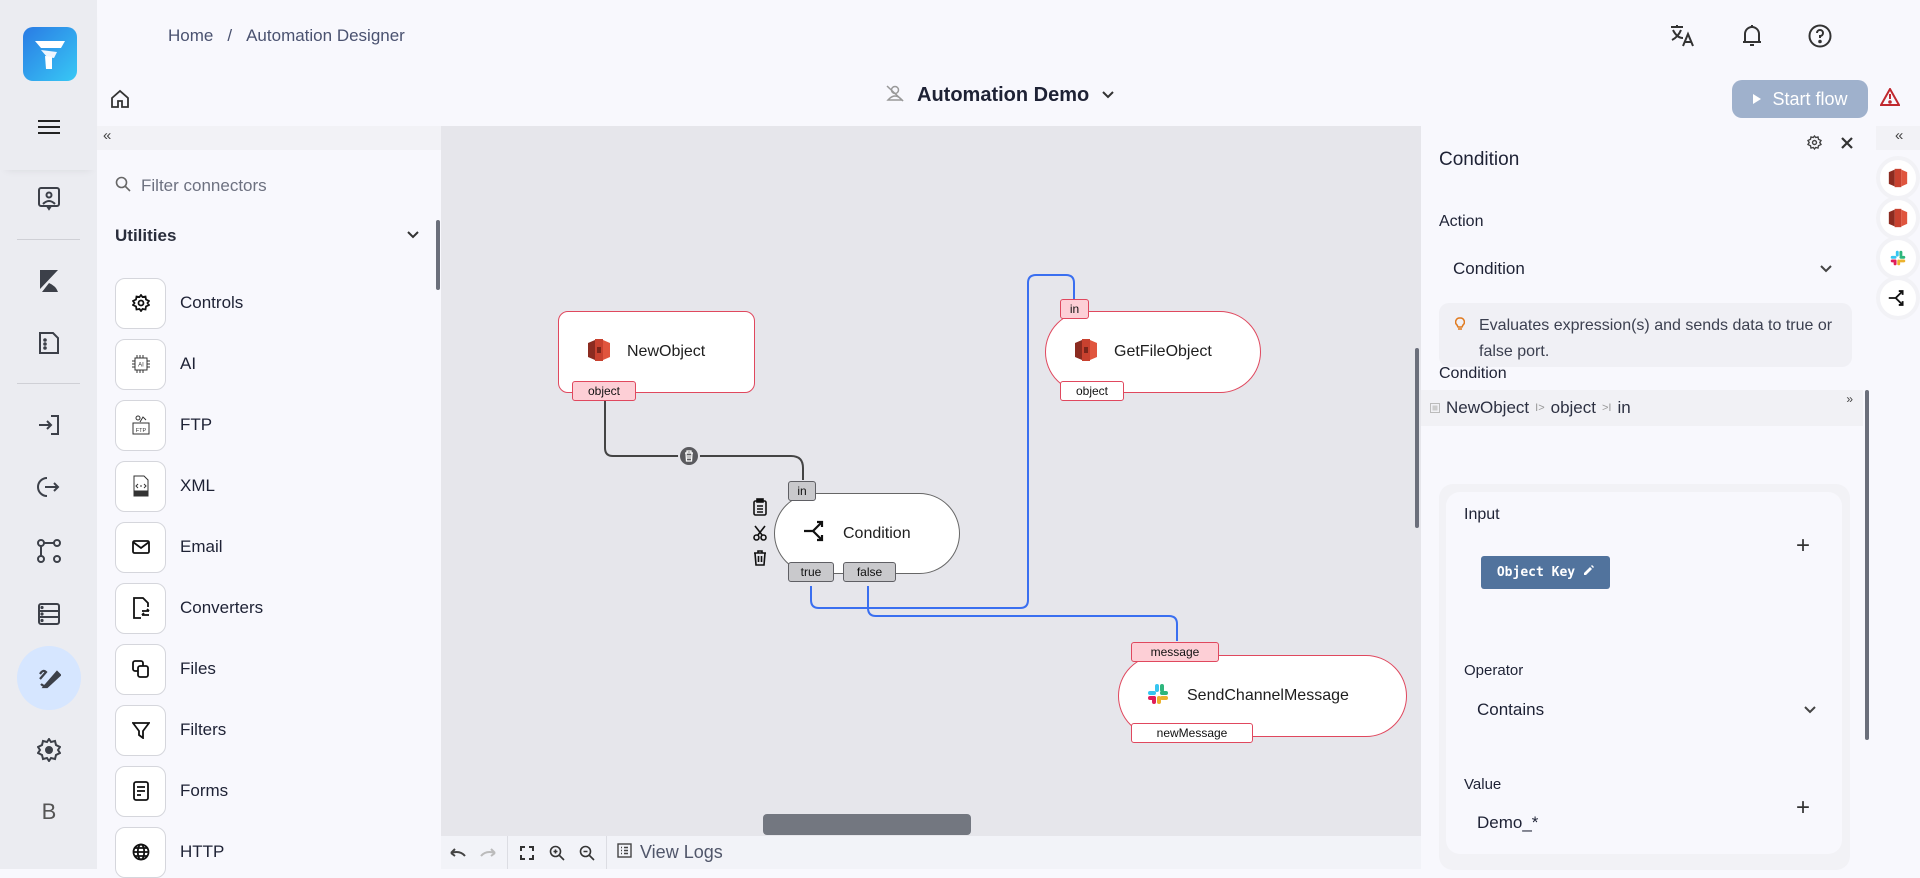  Describe the element at coordinates (624, 852) in the screenshot. I see `logs-icon` at that location.